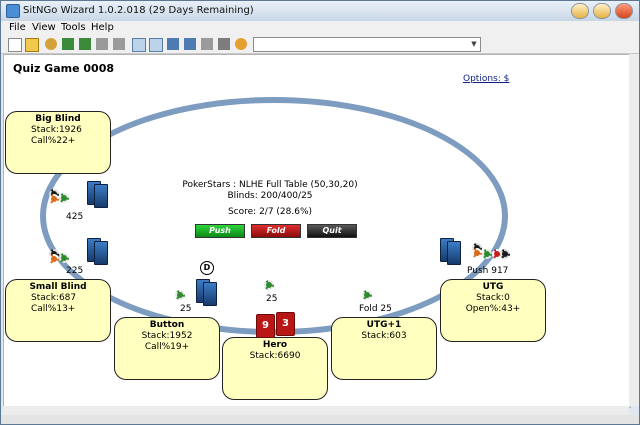  What do you see at coordinates (265, 326) in the screenshot?
I see `hero-card-1: 9` at bounding box center [265, 326].